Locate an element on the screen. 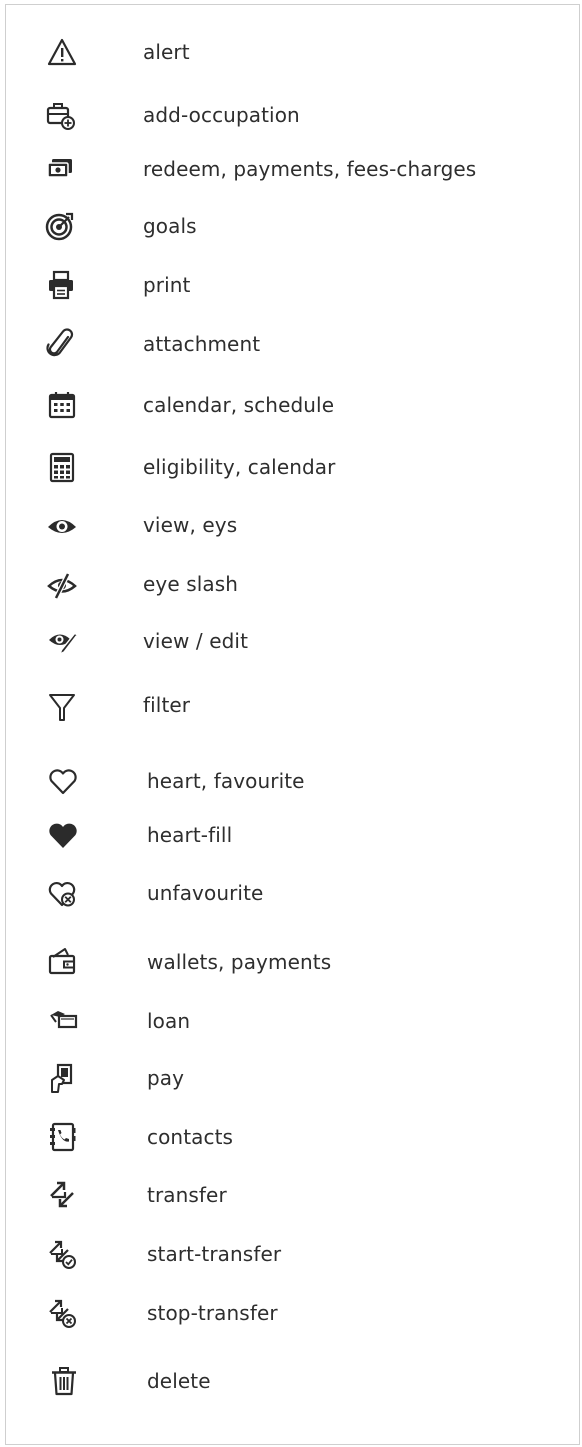 The image size is (582, 1447). icon-label: goals is located at coordinates (170, 226).